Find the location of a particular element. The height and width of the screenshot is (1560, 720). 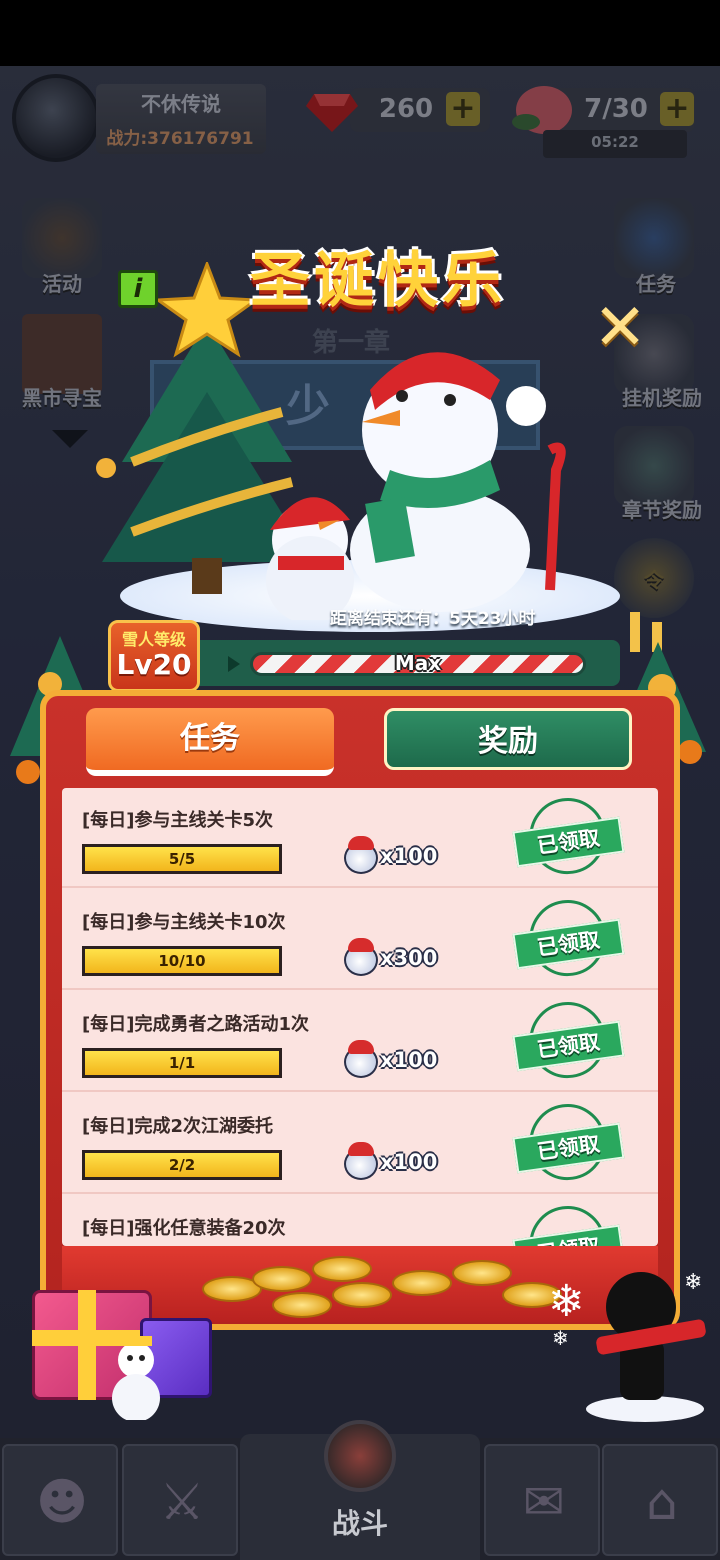

reward-amount: x300 is located at coordinates (409, 958).